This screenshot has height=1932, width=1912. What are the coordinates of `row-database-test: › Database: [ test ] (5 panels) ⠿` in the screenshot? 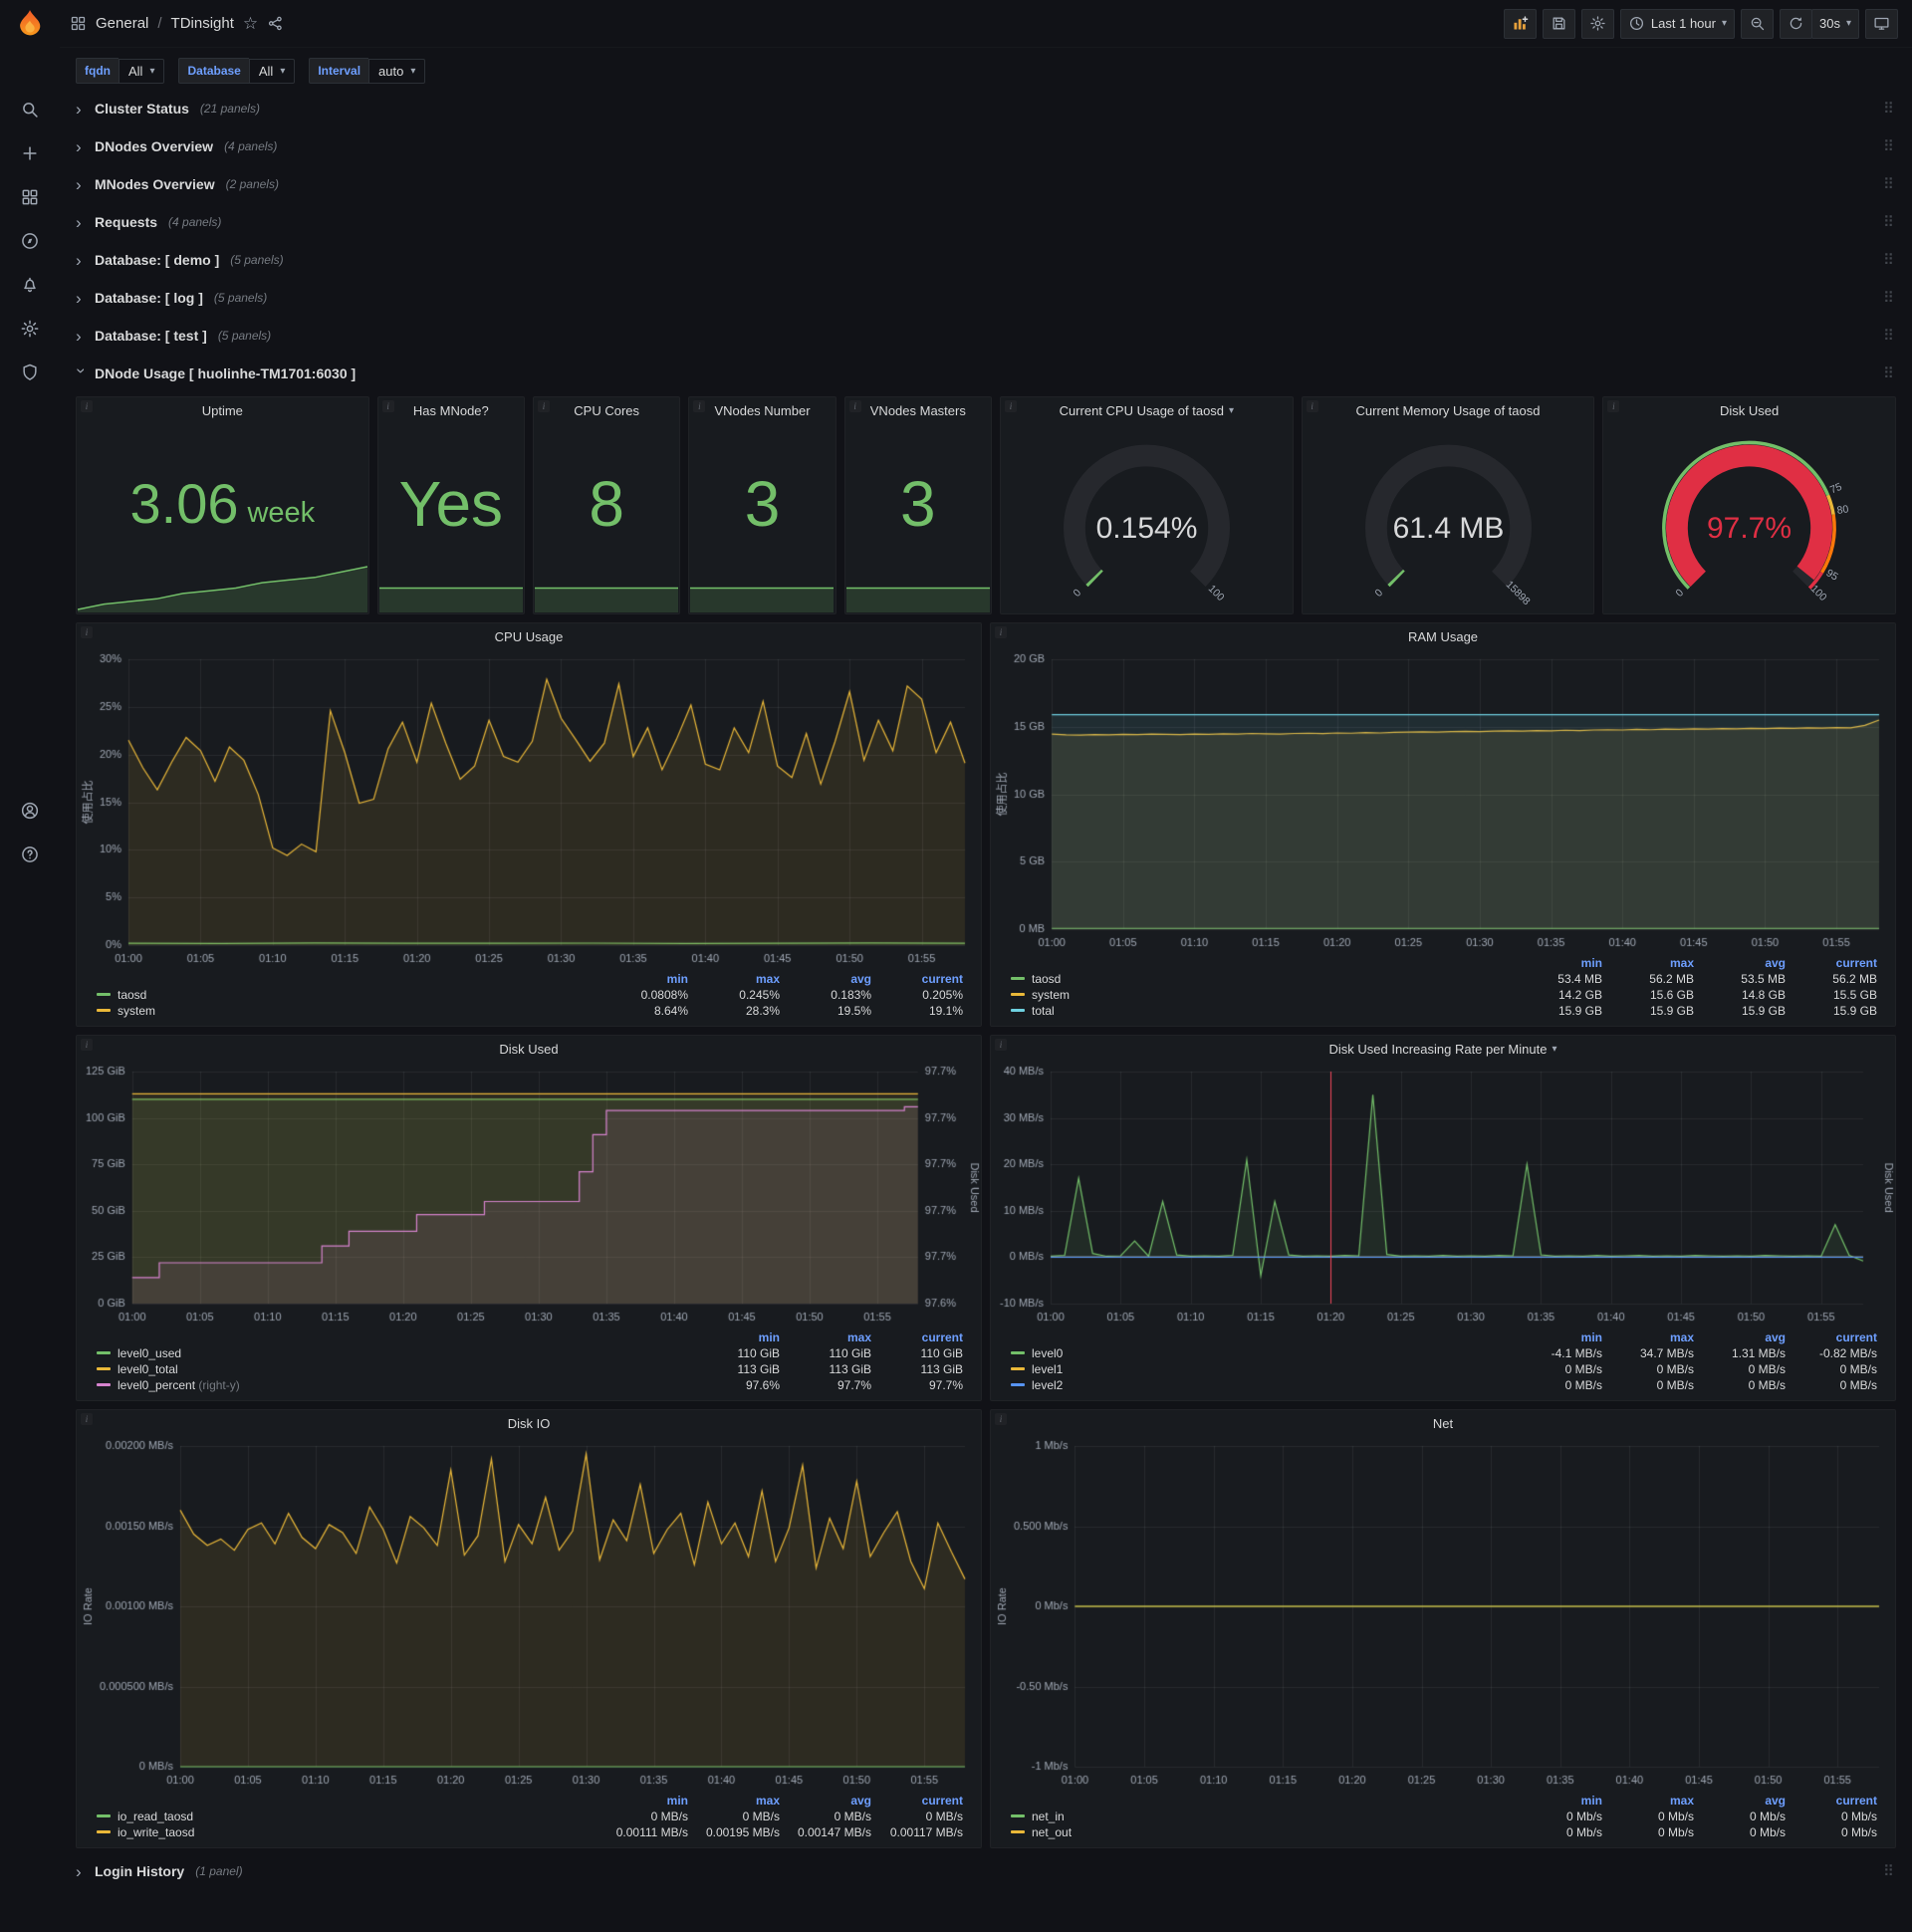 It's located at (986, 336).